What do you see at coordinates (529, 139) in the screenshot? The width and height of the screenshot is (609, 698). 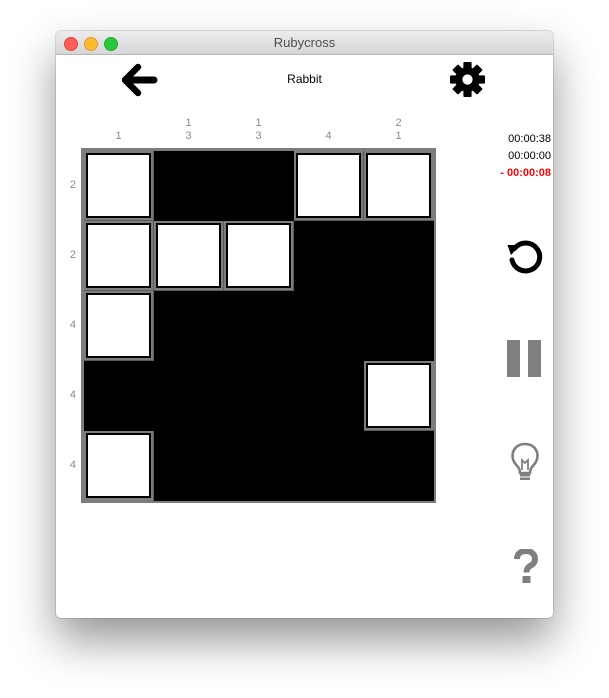 I see `elapsed-timer: 00:00:38` at bounding box center [529, 139].